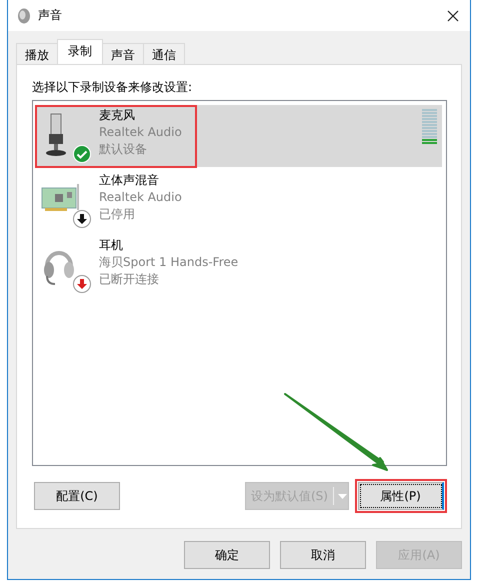  What do you see at coordinates (129, 279) in the screenshot?
I see `device-status: 已断开连接` at bounding box center [129, 279].